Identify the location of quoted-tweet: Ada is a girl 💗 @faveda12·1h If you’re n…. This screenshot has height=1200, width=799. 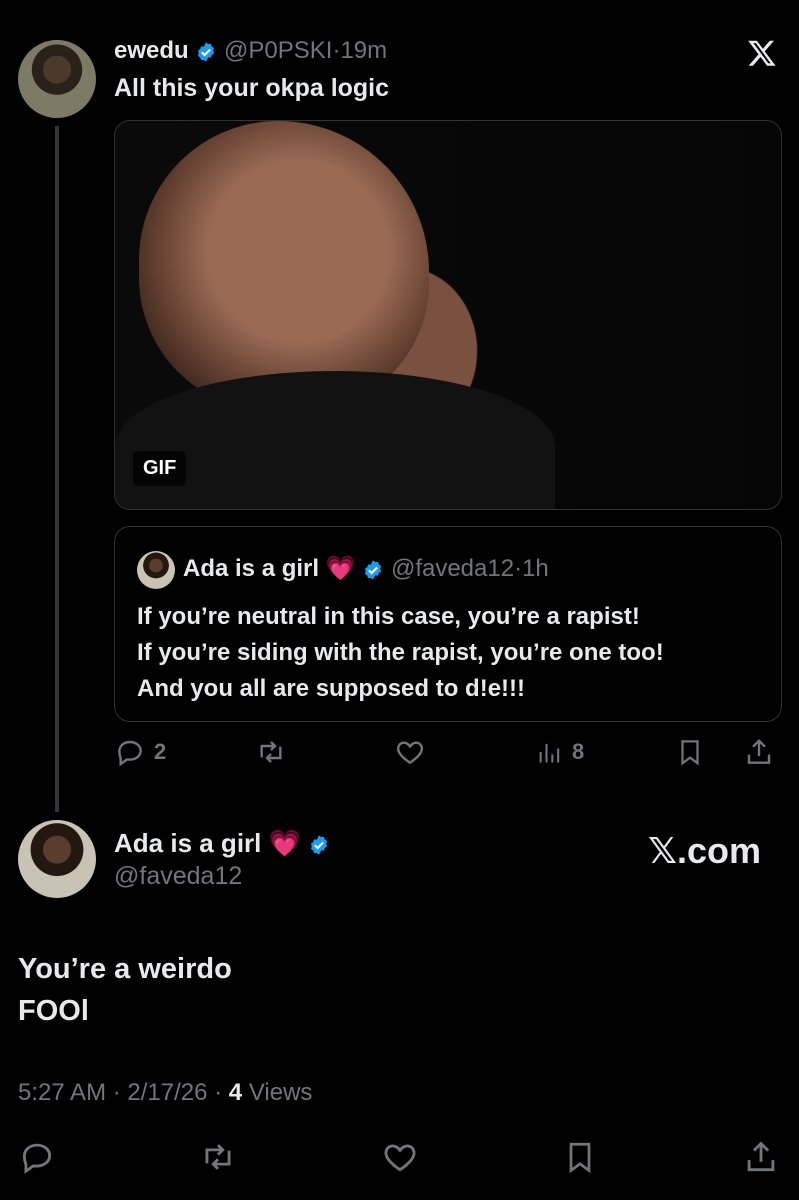
(448, 624).